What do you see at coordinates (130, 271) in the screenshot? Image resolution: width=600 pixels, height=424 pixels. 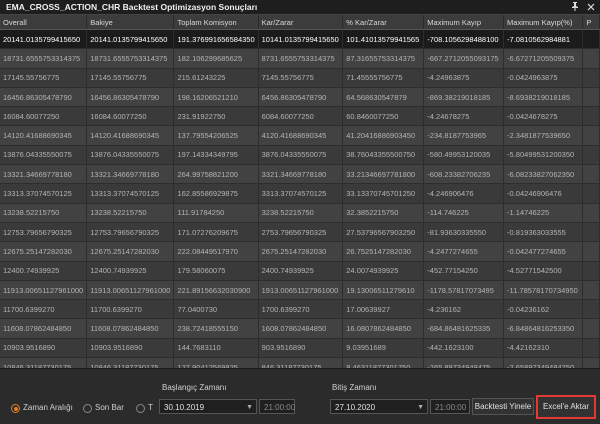 I see `table-cell: 12400.74939925` at bounding box center [130, 271].